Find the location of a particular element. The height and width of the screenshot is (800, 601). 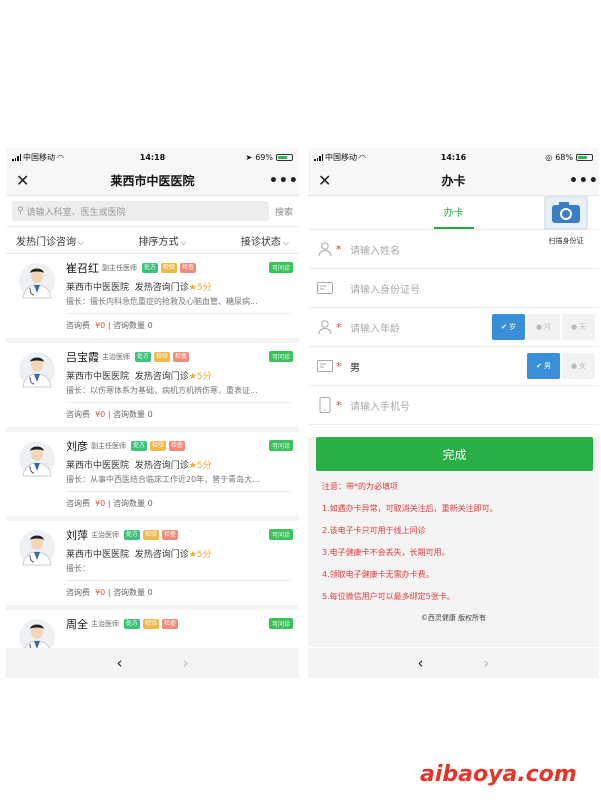

status-time: 14:18 is located at coordinates (152, 157).